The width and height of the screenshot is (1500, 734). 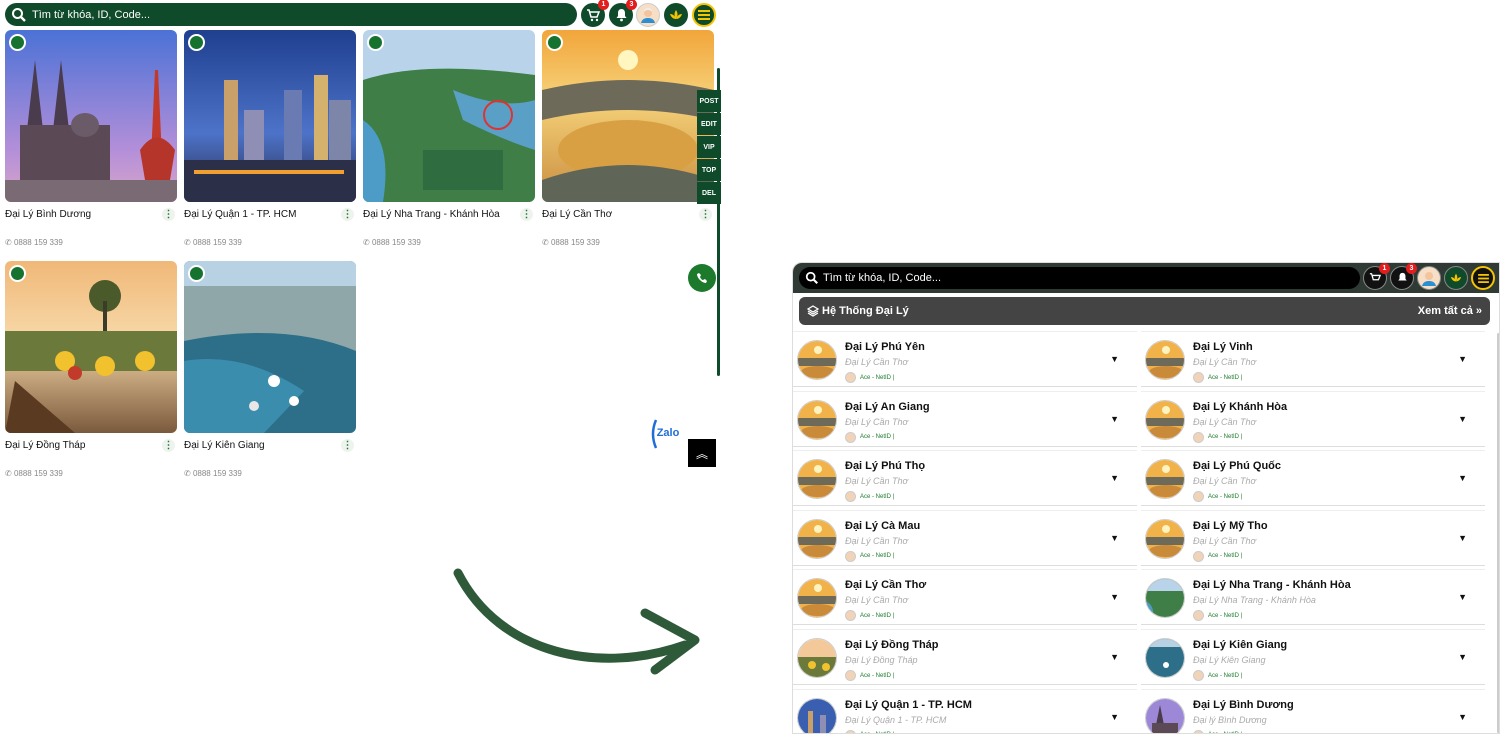 What do you see at coordinates (702, 278) in the screenshot?
I see `call-button` at bounding box center [702, 278].